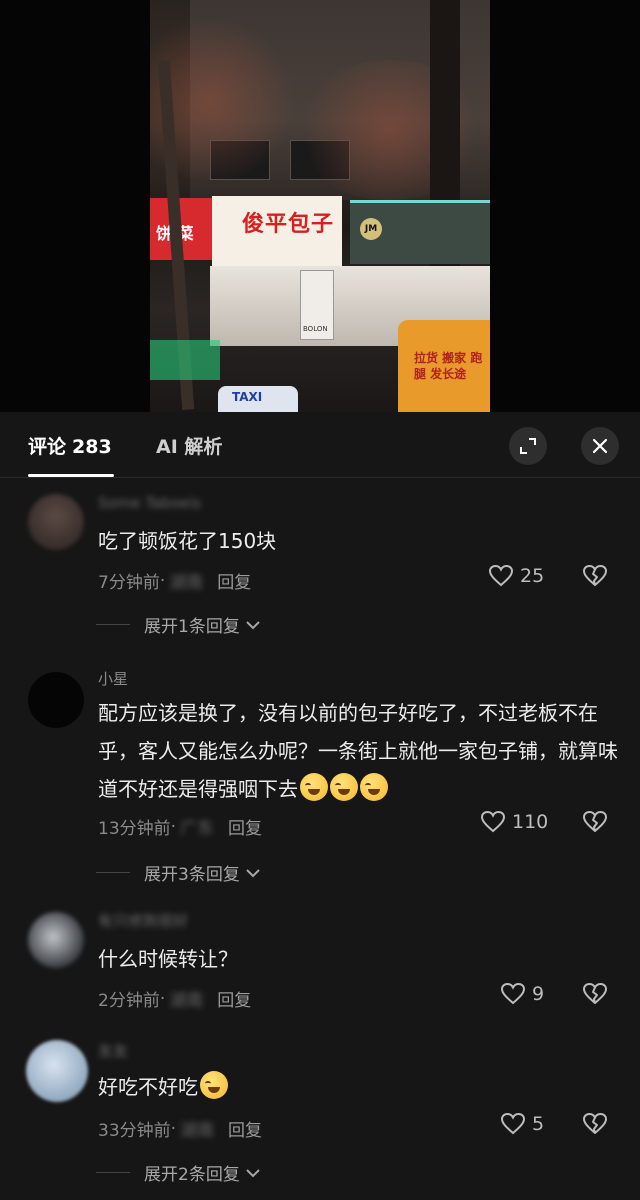  I want to click on poster: BOLON, so click(317, 305).